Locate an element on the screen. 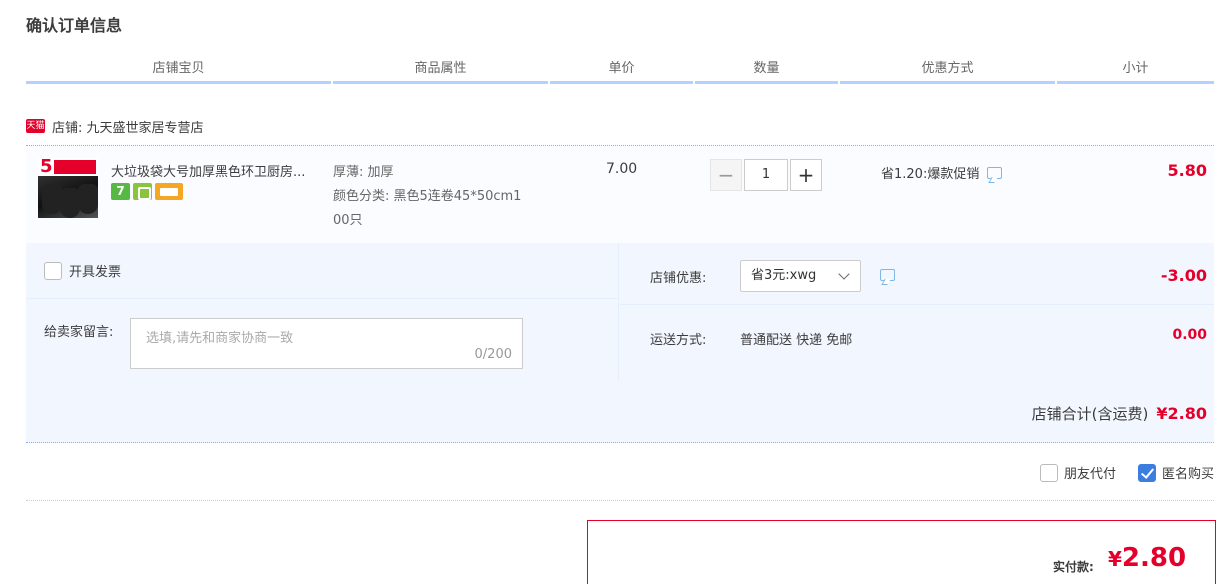 This screenshot has width=1226, height=584. seller-message-label: 给卖家留言: is located at coordinates (79, 332).